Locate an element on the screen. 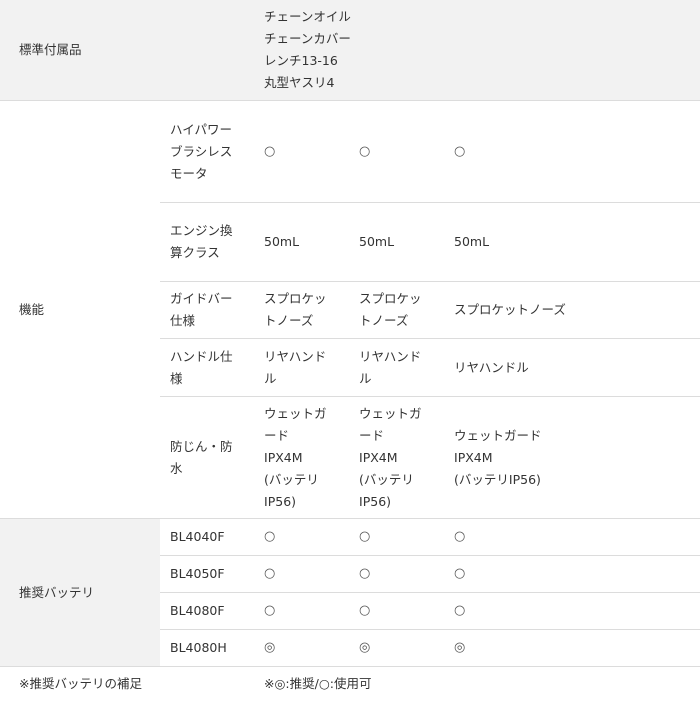 This screenshot has height=701, width=700. battery-3-value-3: ○ is located at coordinates (572, 611).